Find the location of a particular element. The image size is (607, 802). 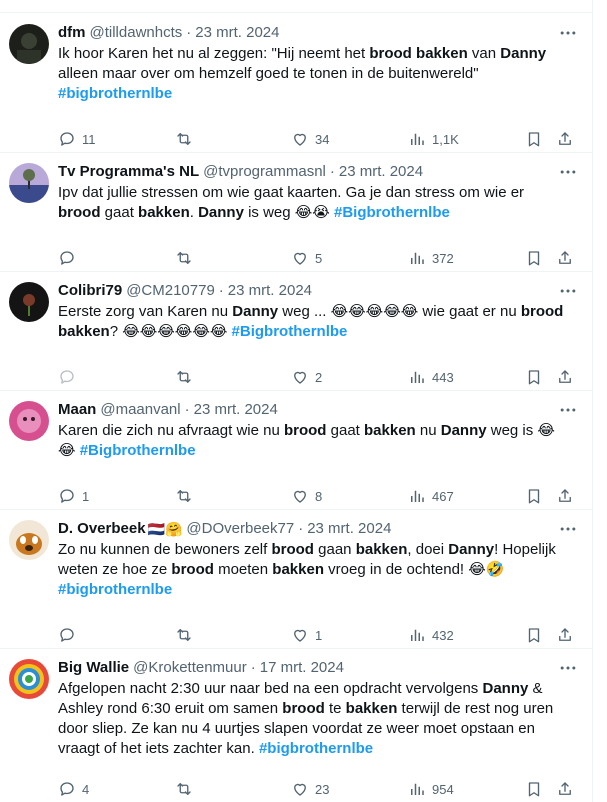

author-handle: @maanvanl is located at coordinates (140, 410).